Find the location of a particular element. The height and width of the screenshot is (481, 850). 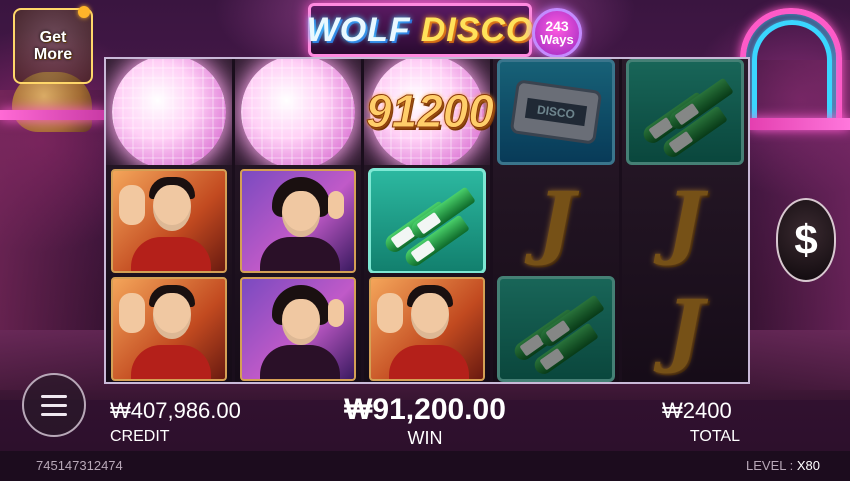

win-label: WIN is located at coordinates (425, 438).